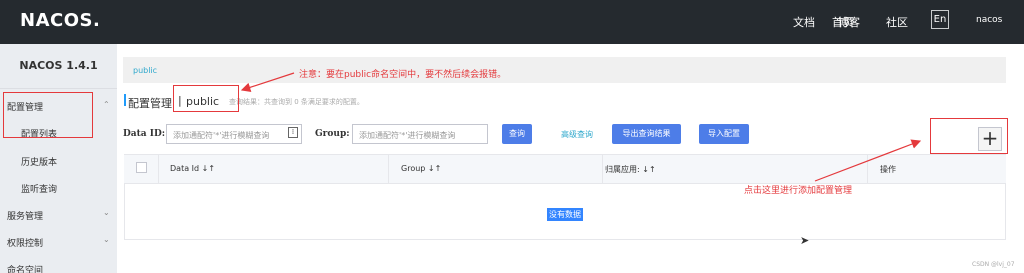 The height and width of the screenshot is (273, 1024). Describe the element at coordinates (868, 160) in the screenshot. I see `arrow-to-add` at that location.